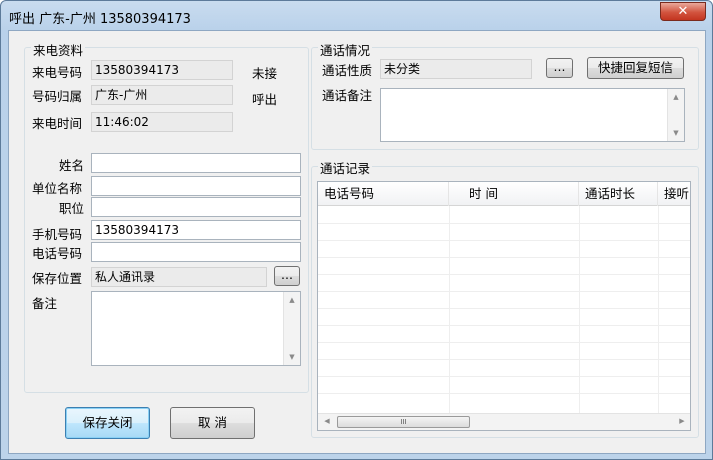 The image size is (713, 460). I want to click on scroll-thumb: III, so click(403, 422).